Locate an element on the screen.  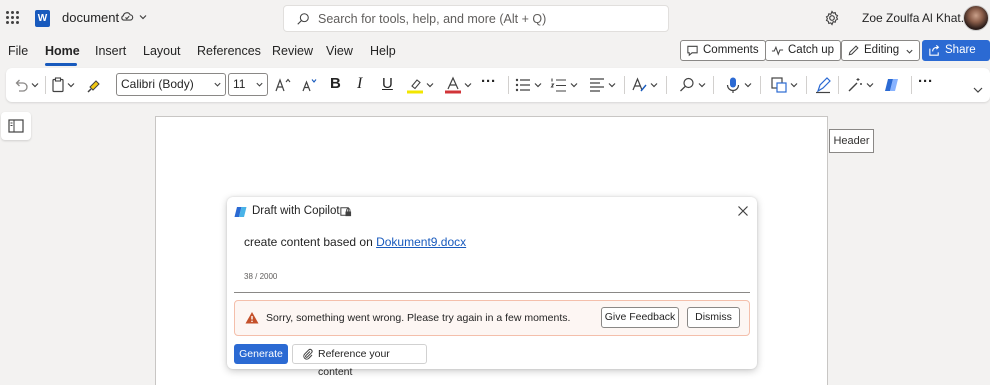
dictate-icon is located at coordinates (733, 85).